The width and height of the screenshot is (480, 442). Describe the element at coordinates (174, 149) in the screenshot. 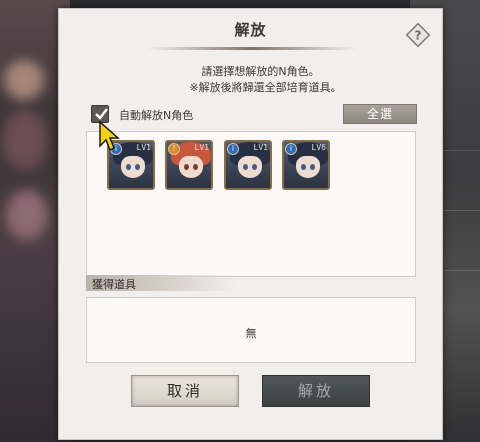

I see `attribute-badge-icon: !` at that location.